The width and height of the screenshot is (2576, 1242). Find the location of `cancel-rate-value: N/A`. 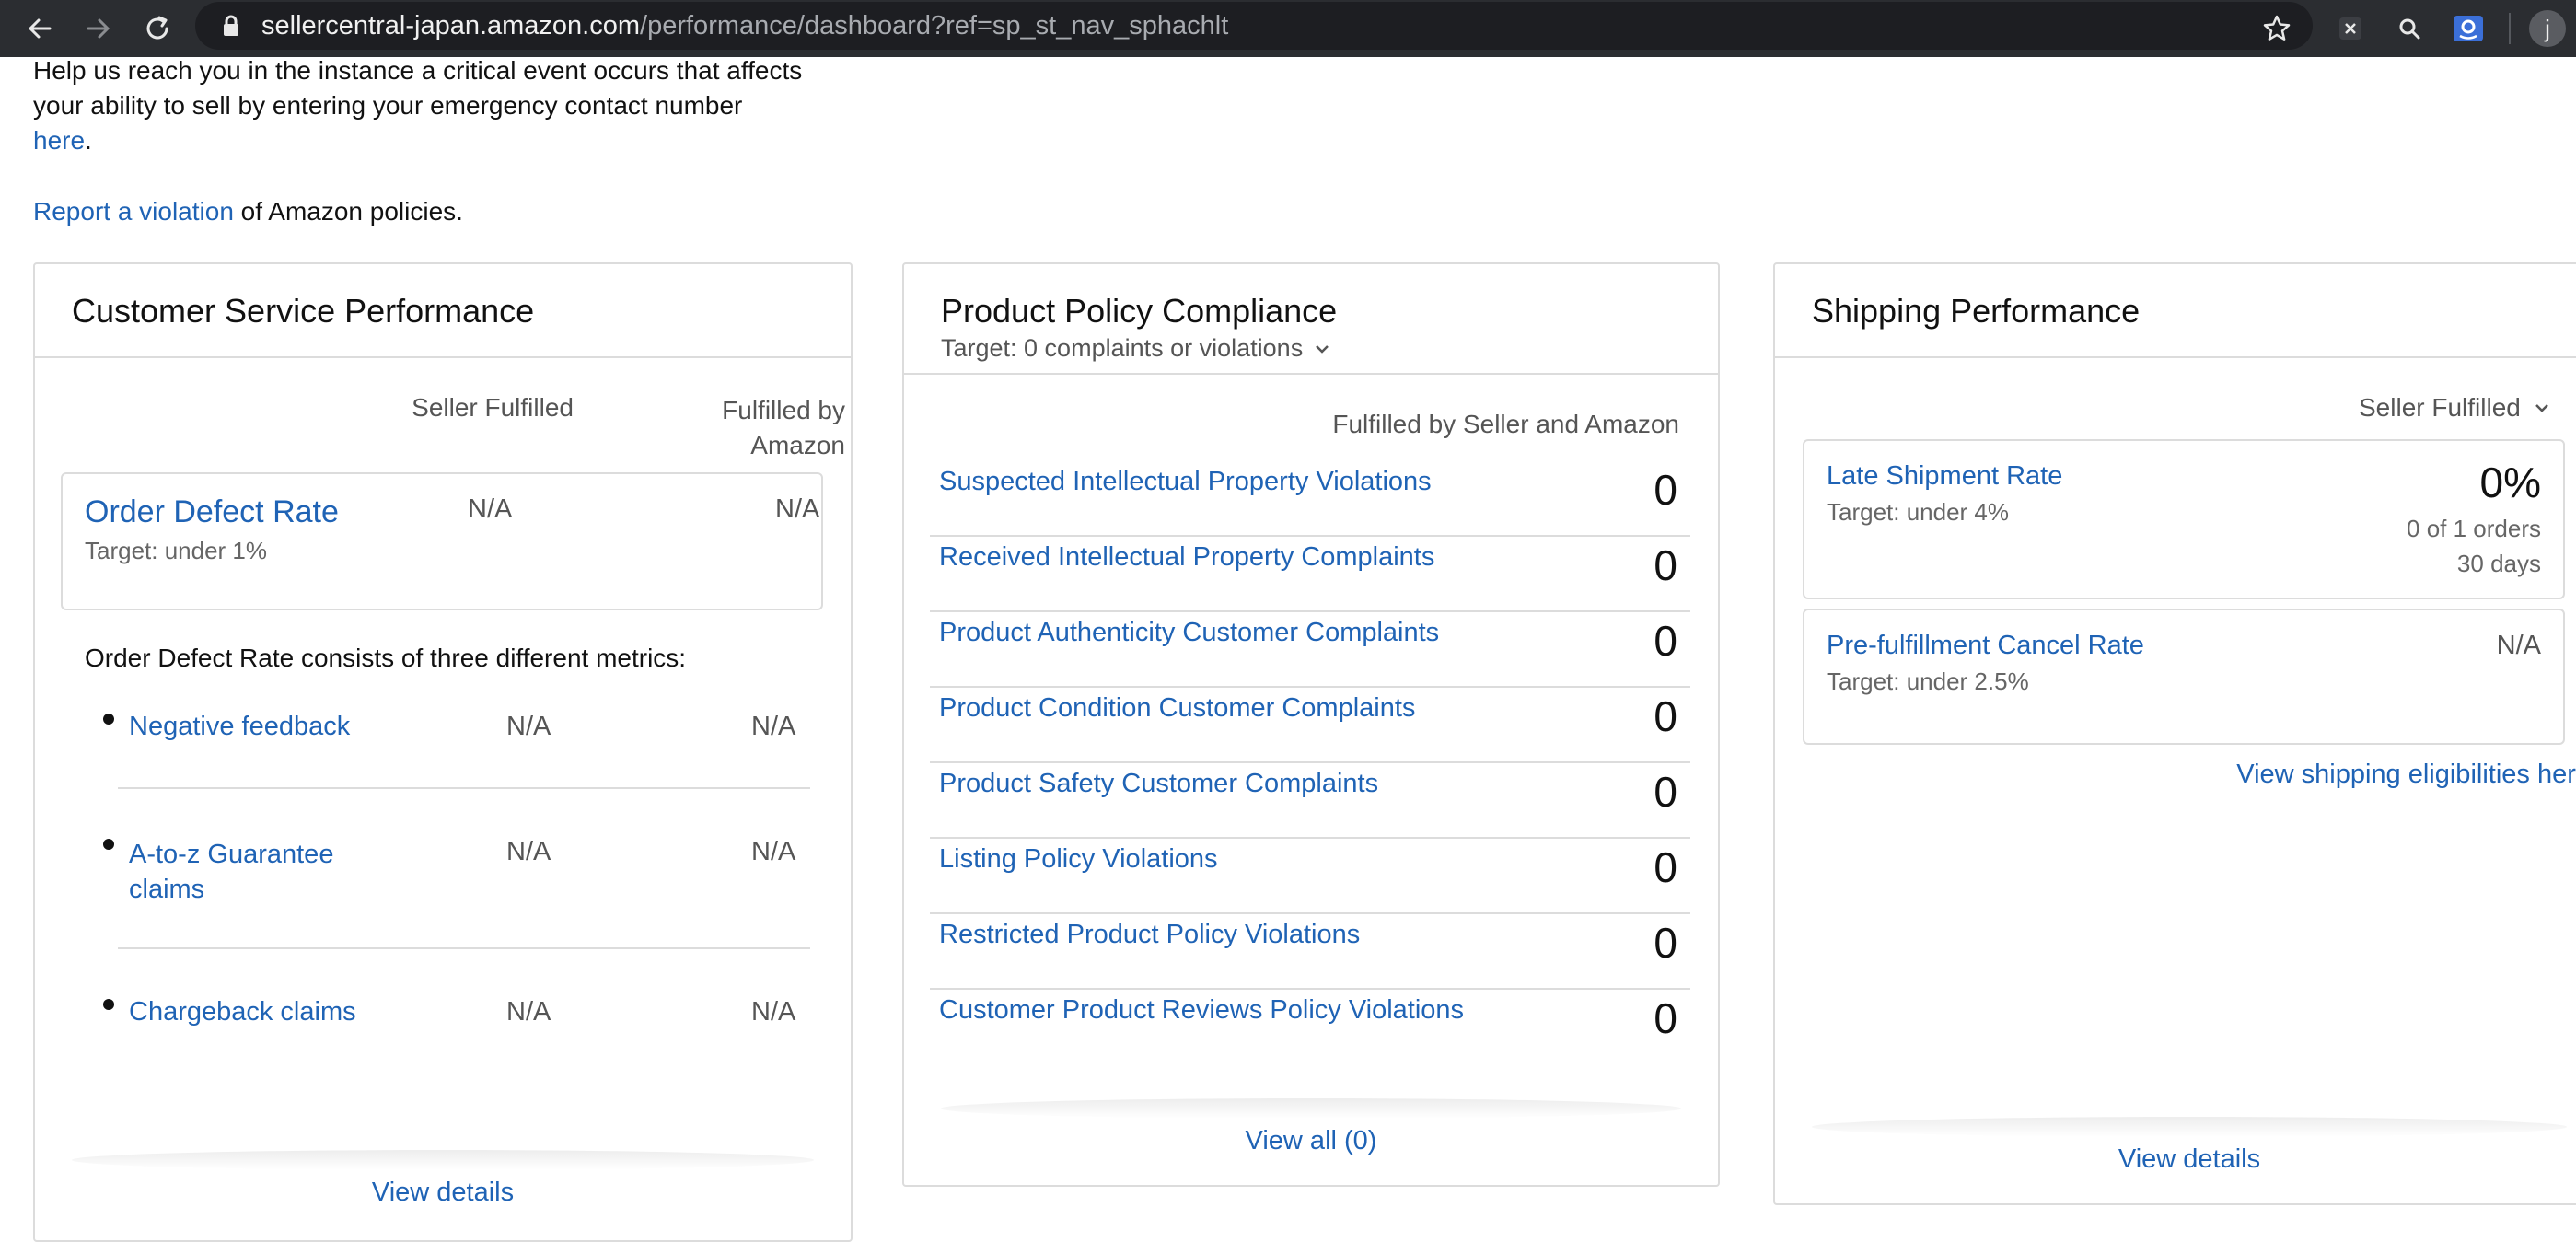

cancel-rate-value: N/A is located at coordinates (2518, 645).